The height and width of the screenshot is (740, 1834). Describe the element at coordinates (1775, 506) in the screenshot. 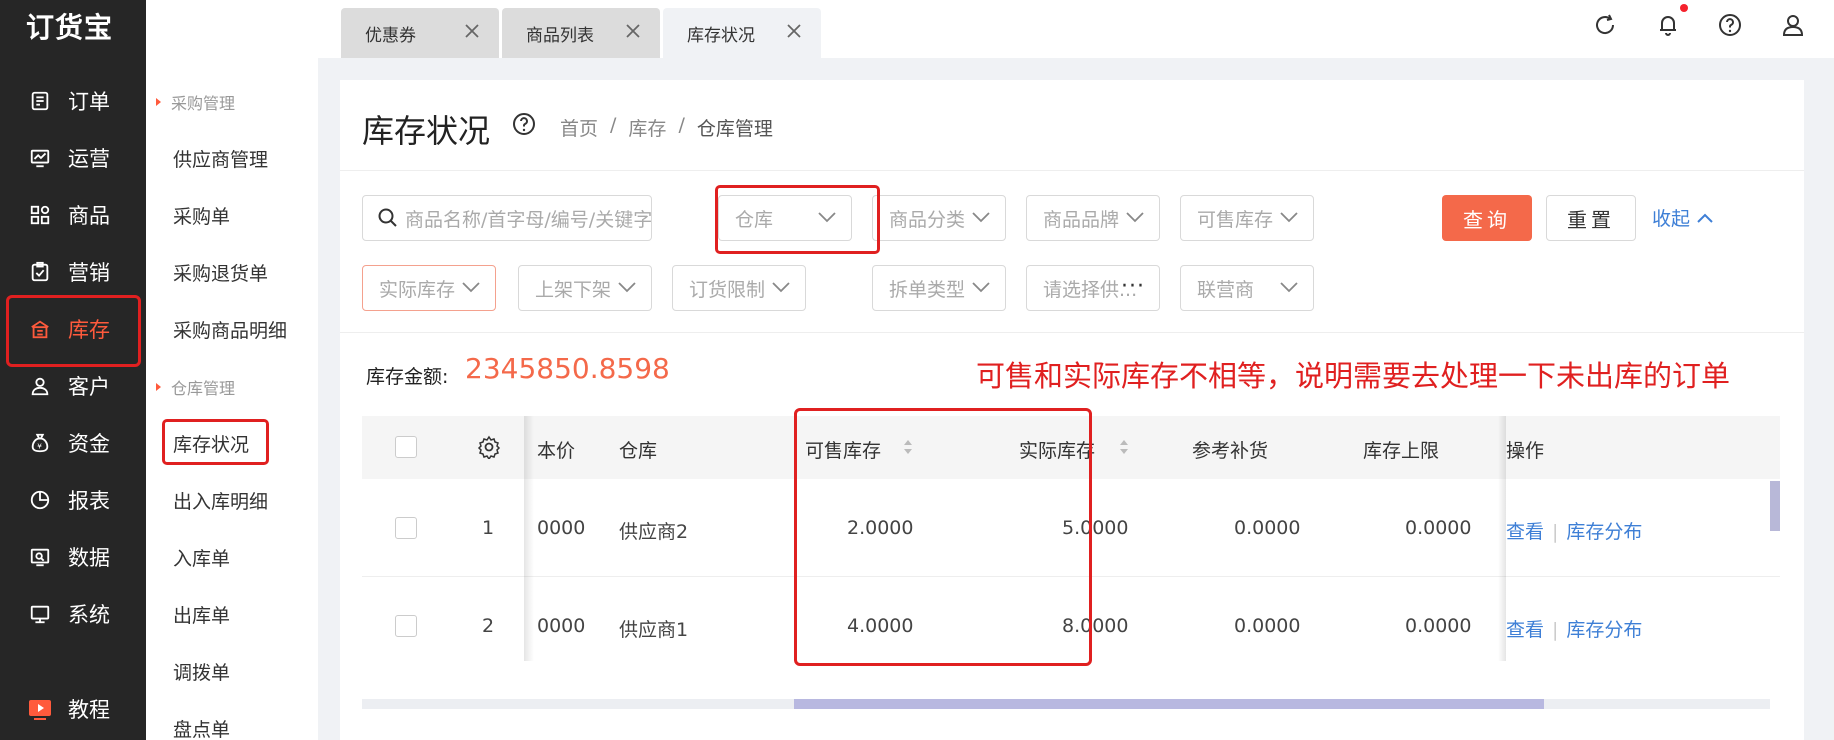

I see `vertical-scrollbar` at that location.